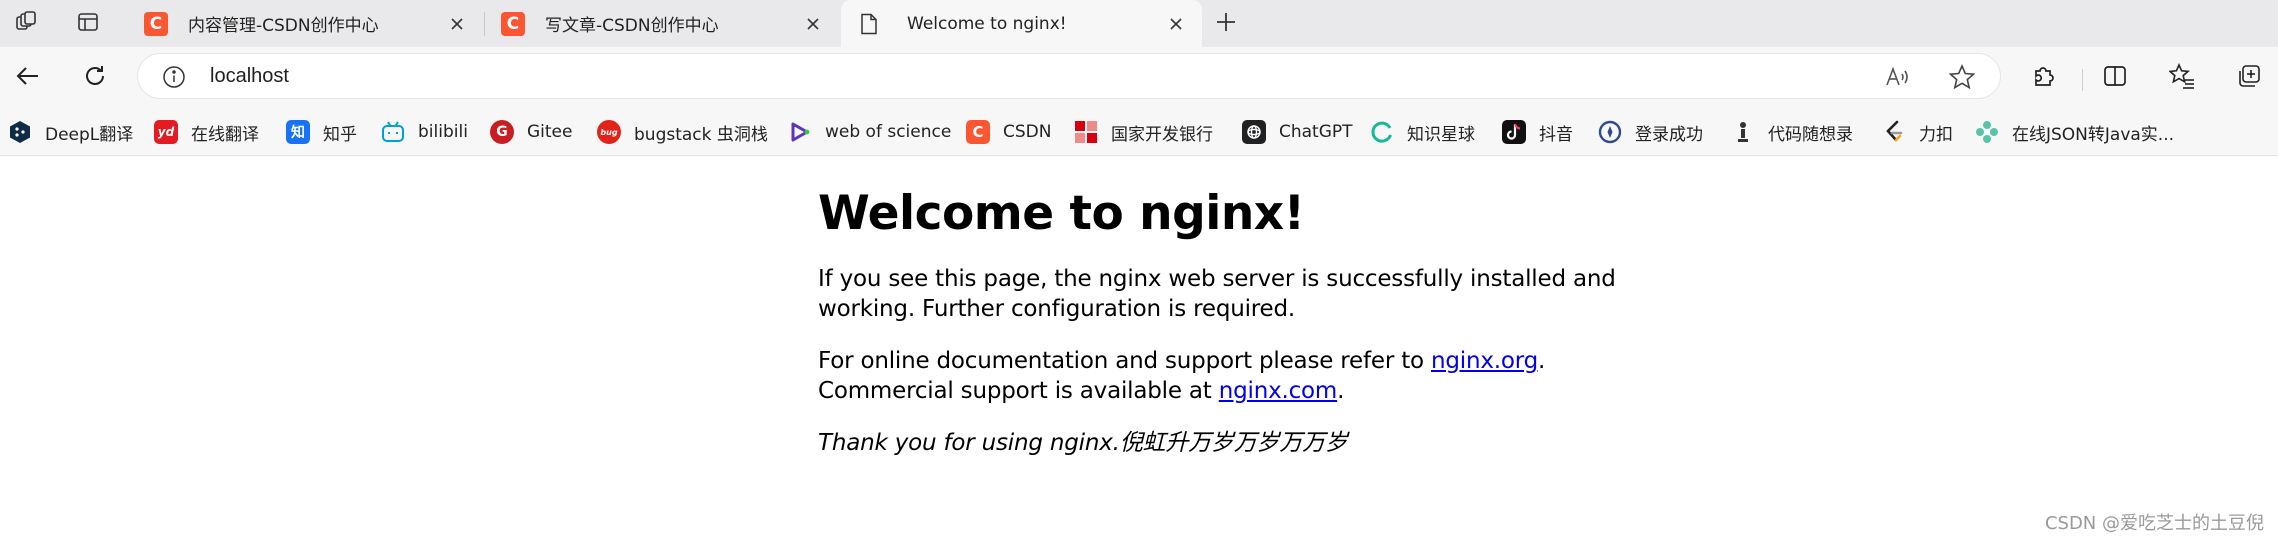  What do you see at coordinates (1018, 391) in the screenshot?
I see `commercial-text: Commercial support is available at` at bounding box center [1018, 391].